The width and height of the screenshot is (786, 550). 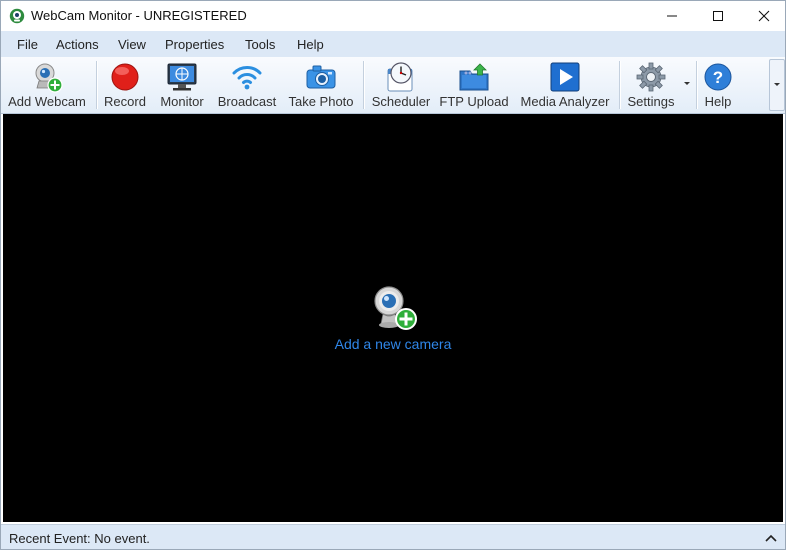 I want to click on add-webcam-icon, so click(x=49, y=78).